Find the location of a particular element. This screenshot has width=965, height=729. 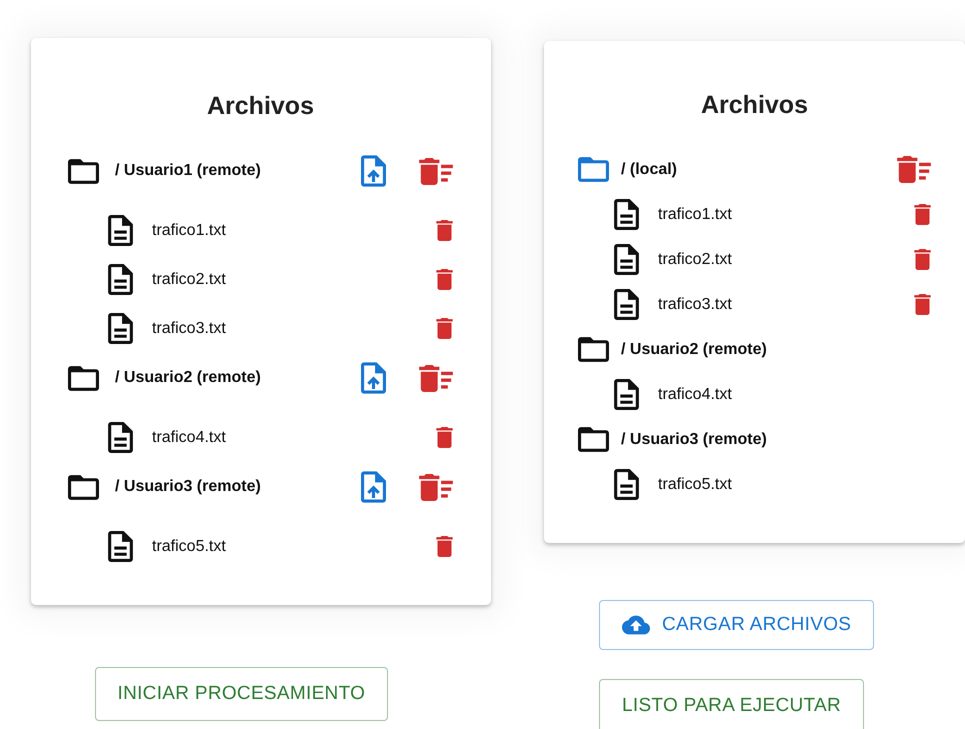

folder-name: / Usuario1 (remote) is located at coordinates (188, 171).